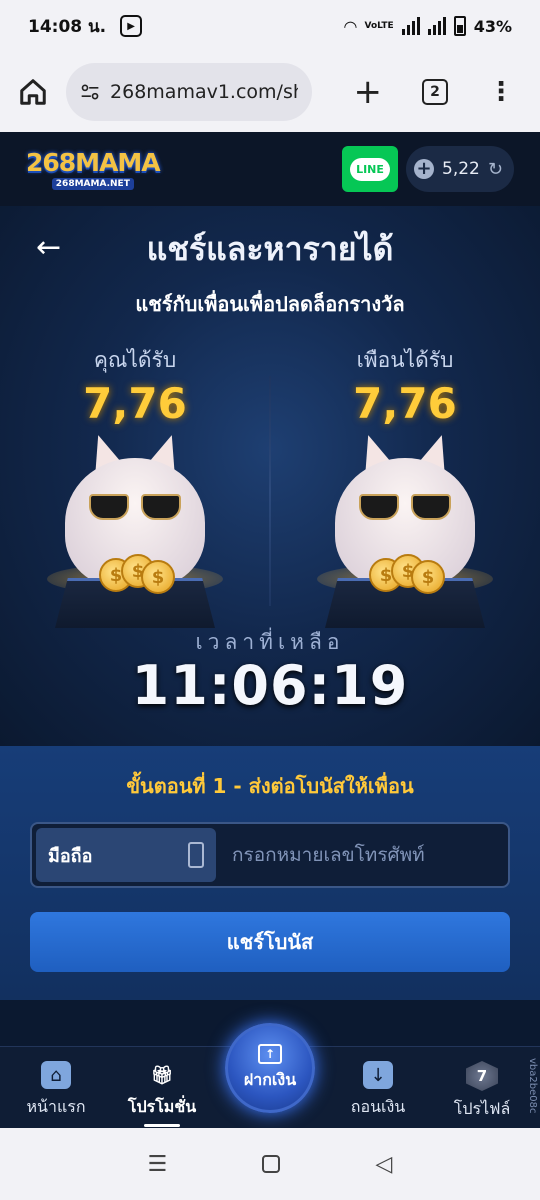  Describe the element at coordinates (501, 92) in the screenshot. I see `more-menu-icon: ⋮` at that location.